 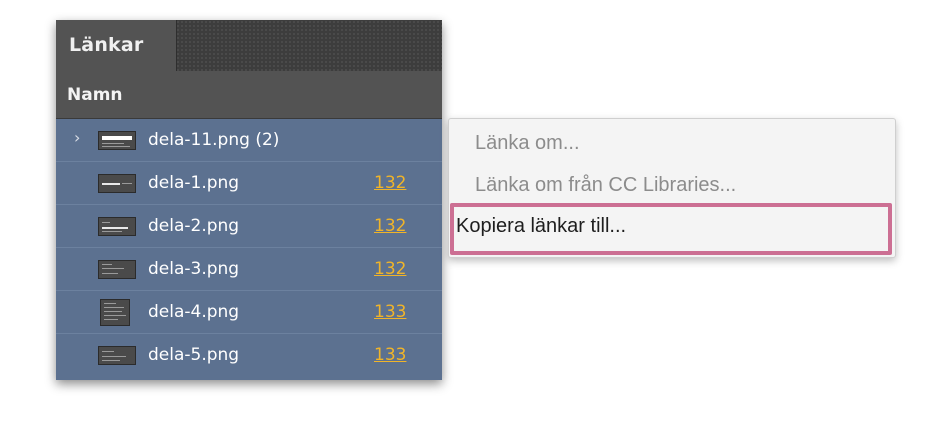 I want to click on link-name: dela-1.png, so click(x=194, y=183).